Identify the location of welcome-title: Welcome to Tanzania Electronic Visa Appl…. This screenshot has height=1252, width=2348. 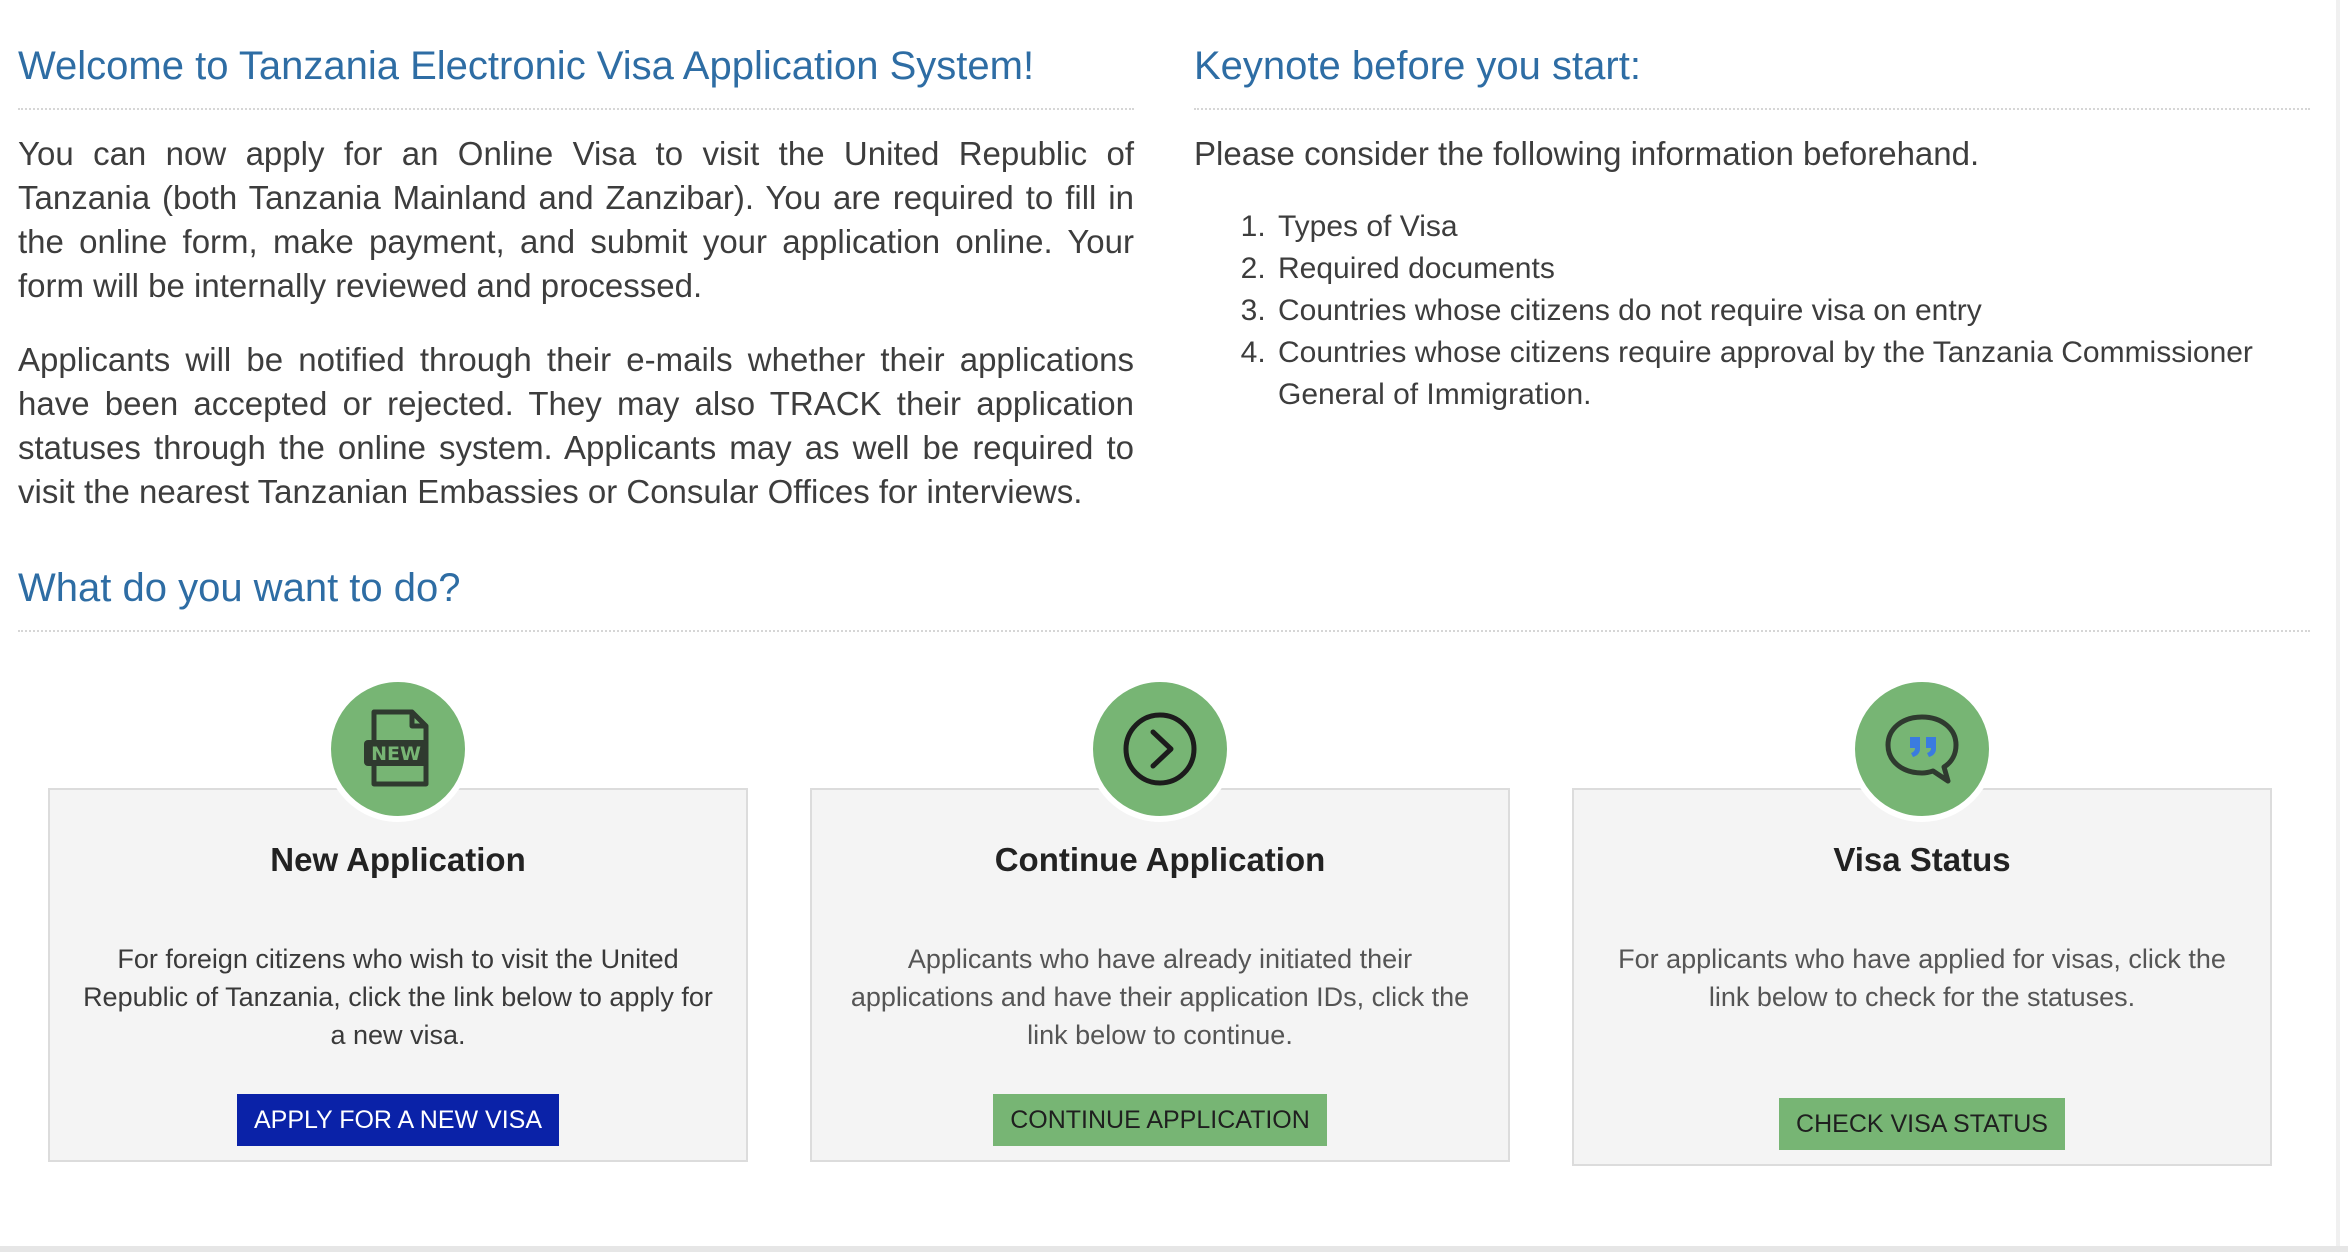
(576, 73).